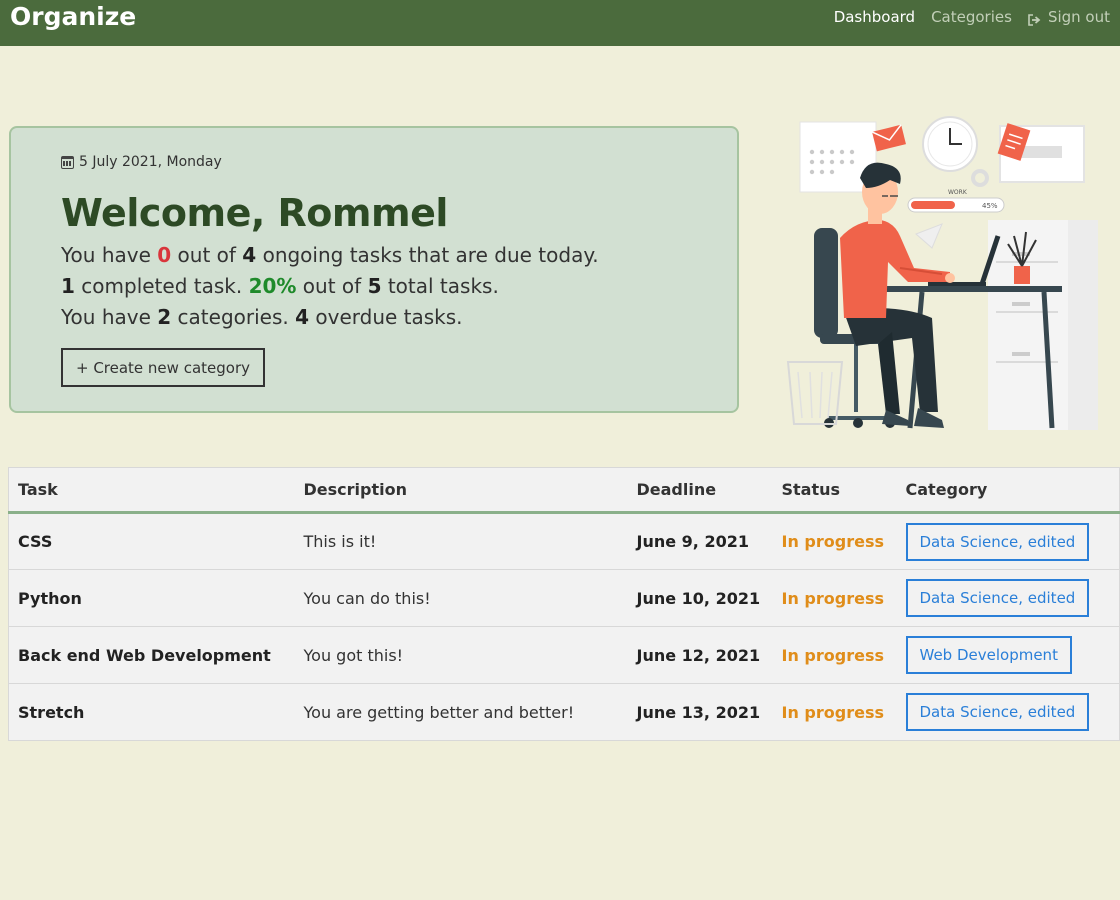  I want to click on task-name: Python, so click(151, 598).